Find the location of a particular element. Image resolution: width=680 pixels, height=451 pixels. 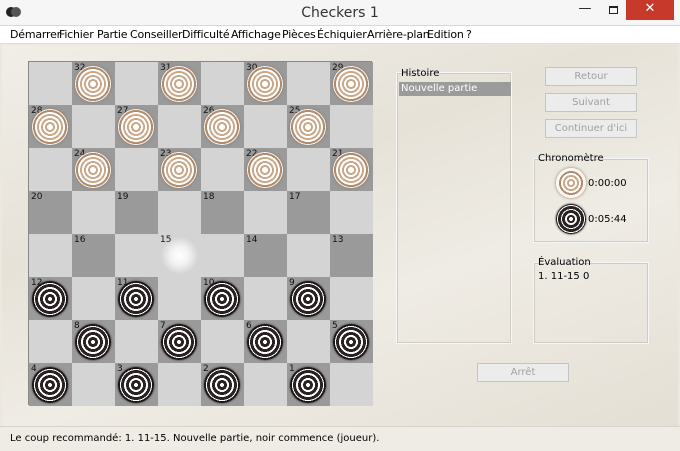

board-square-7: 7 is located at coordinates (179, 341).